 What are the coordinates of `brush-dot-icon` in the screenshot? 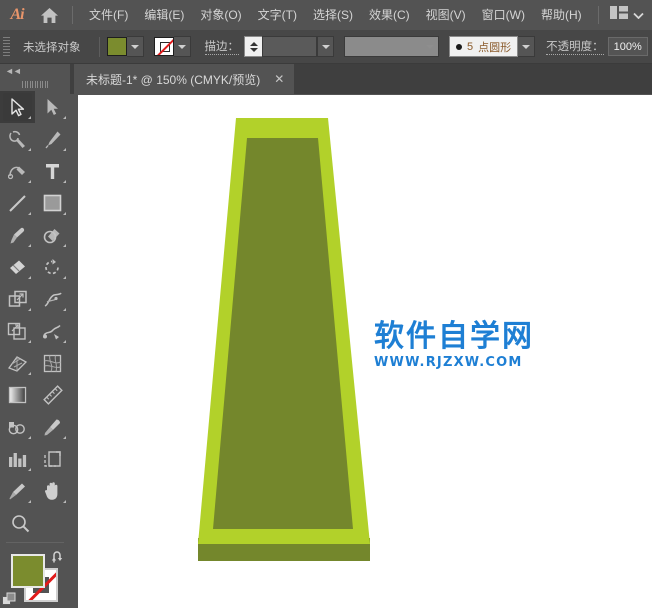 It's located at (459, 46).